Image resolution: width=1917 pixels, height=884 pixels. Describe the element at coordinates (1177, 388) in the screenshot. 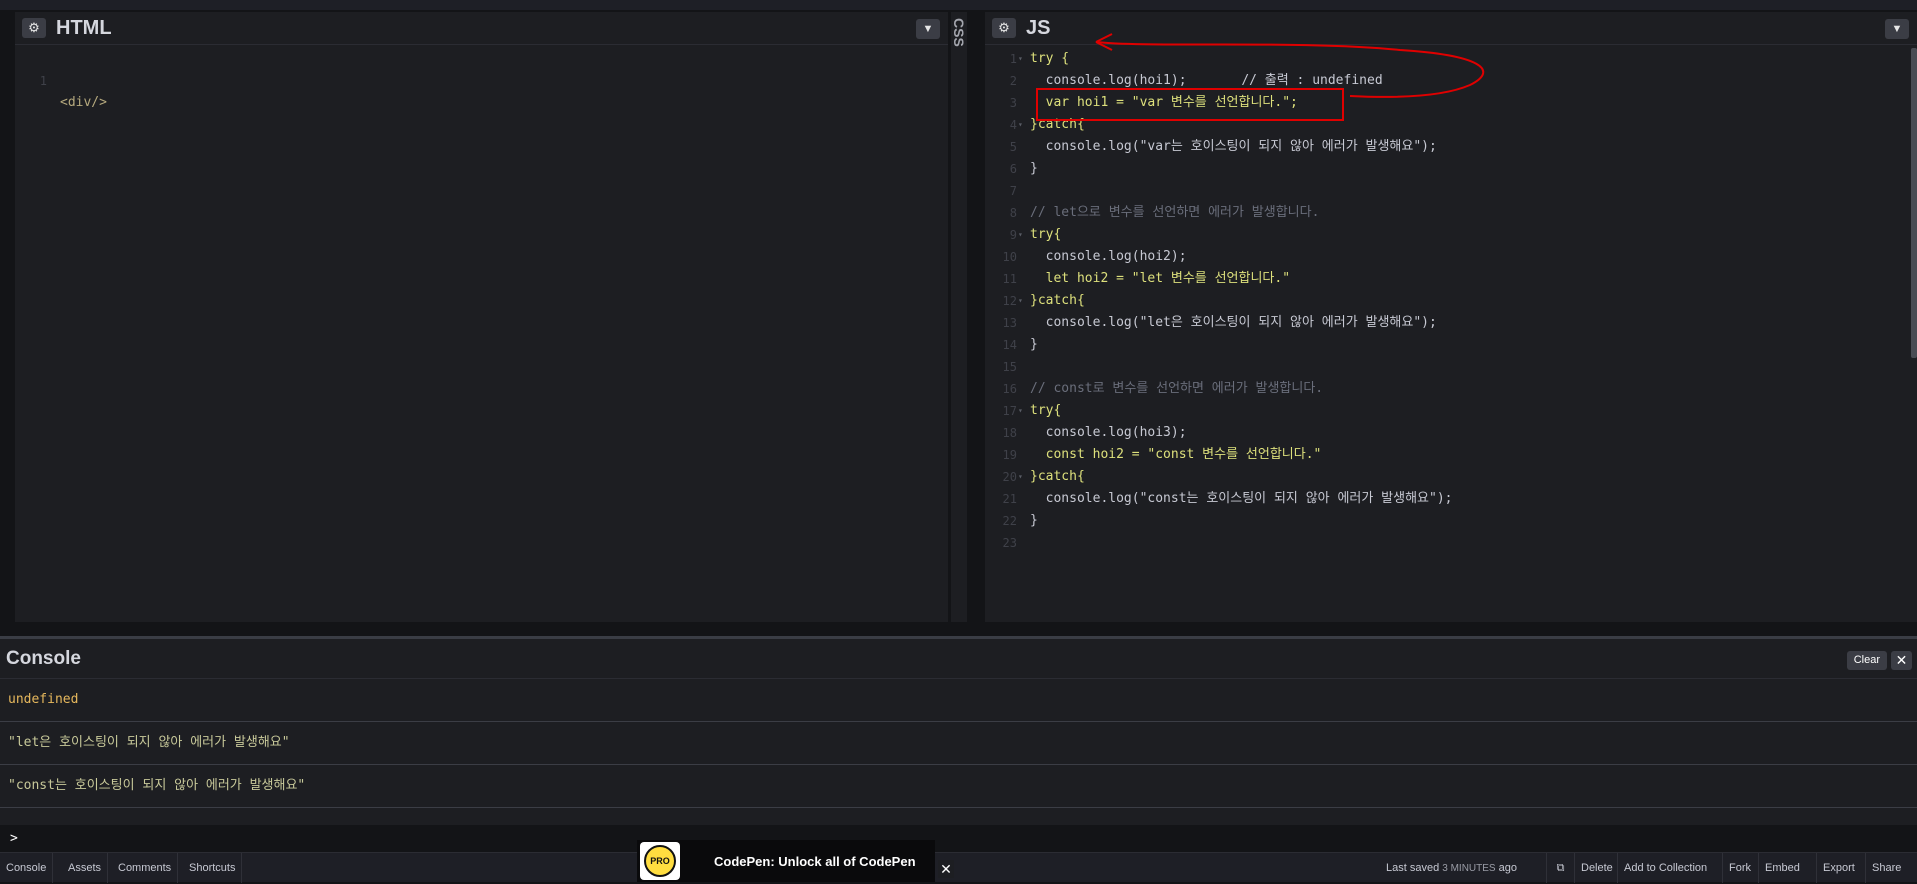

I see `code-text: // const로 변수를 선언하면 에러가 발생합니다.` at that location.